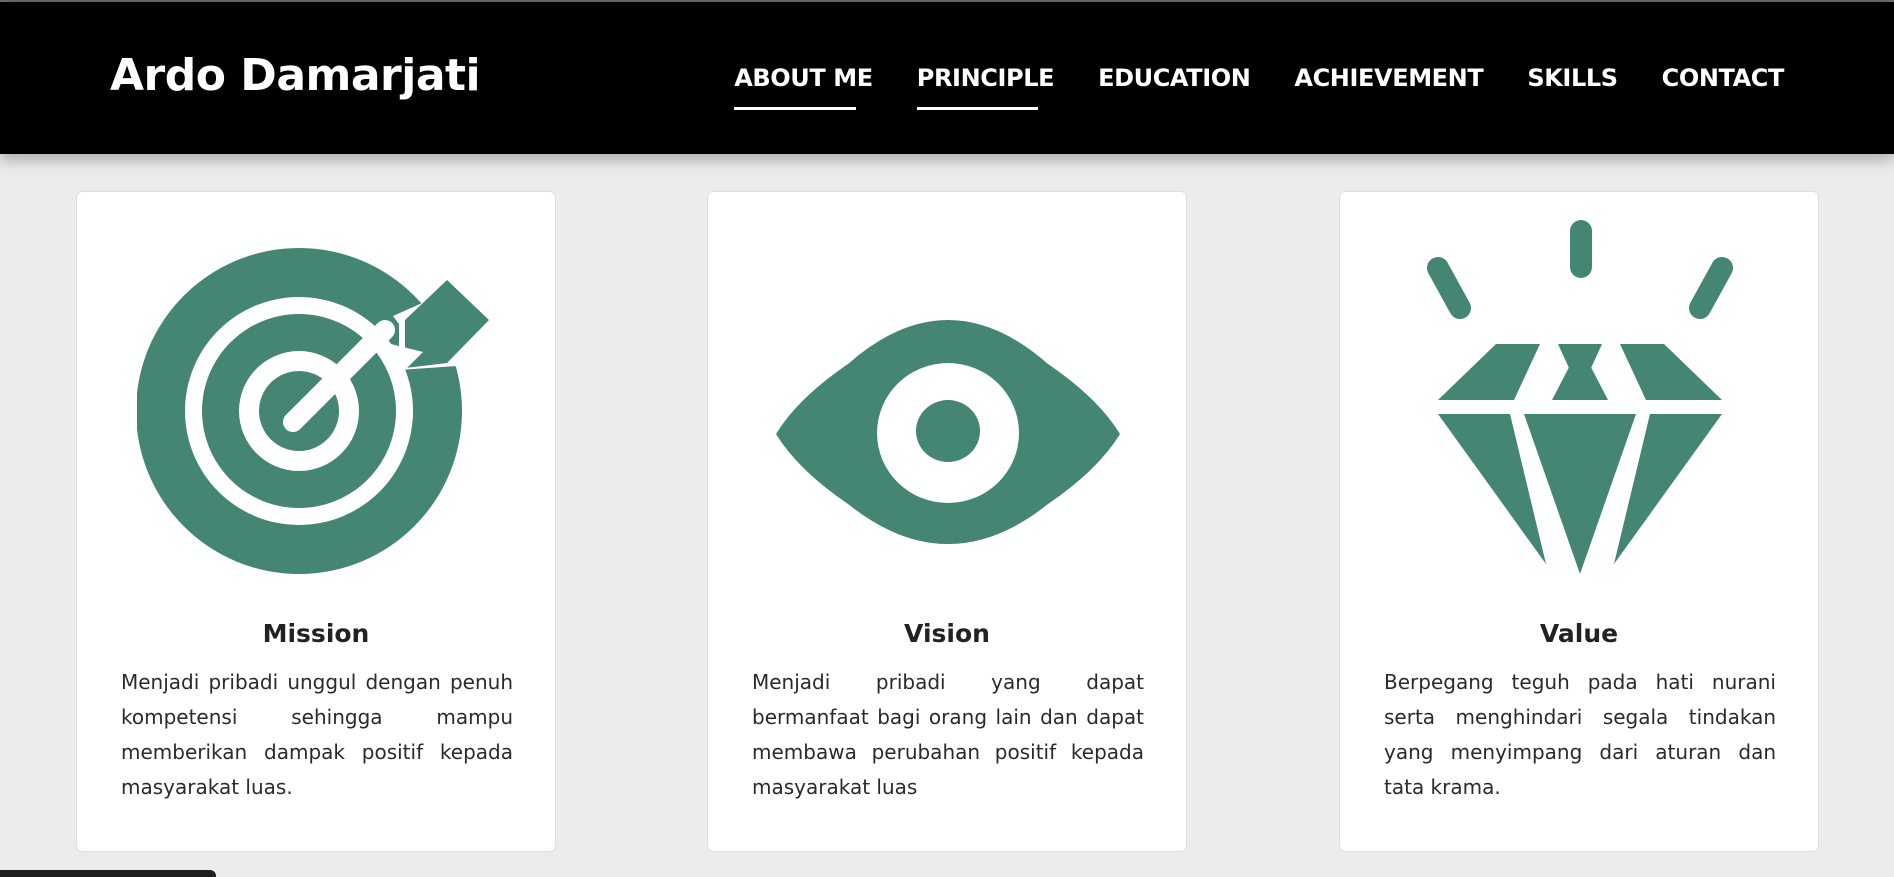 The height and width of the screenshot is (877, 1894). I want to click on target-icon, so click(313, 411).